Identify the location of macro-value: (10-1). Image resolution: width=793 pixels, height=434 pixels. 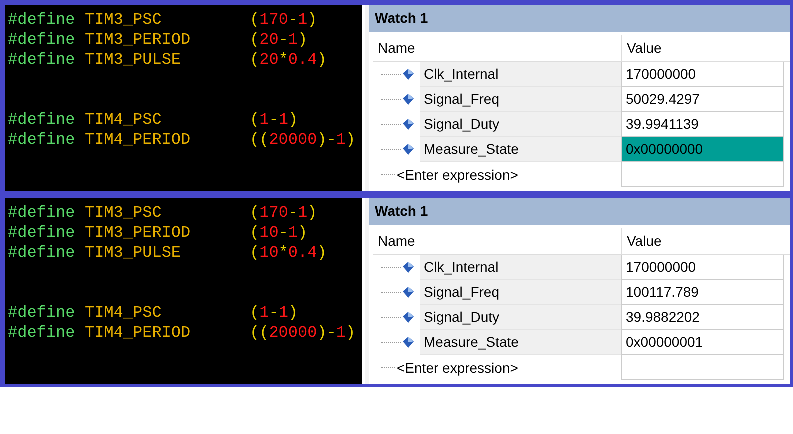
(279, 233).